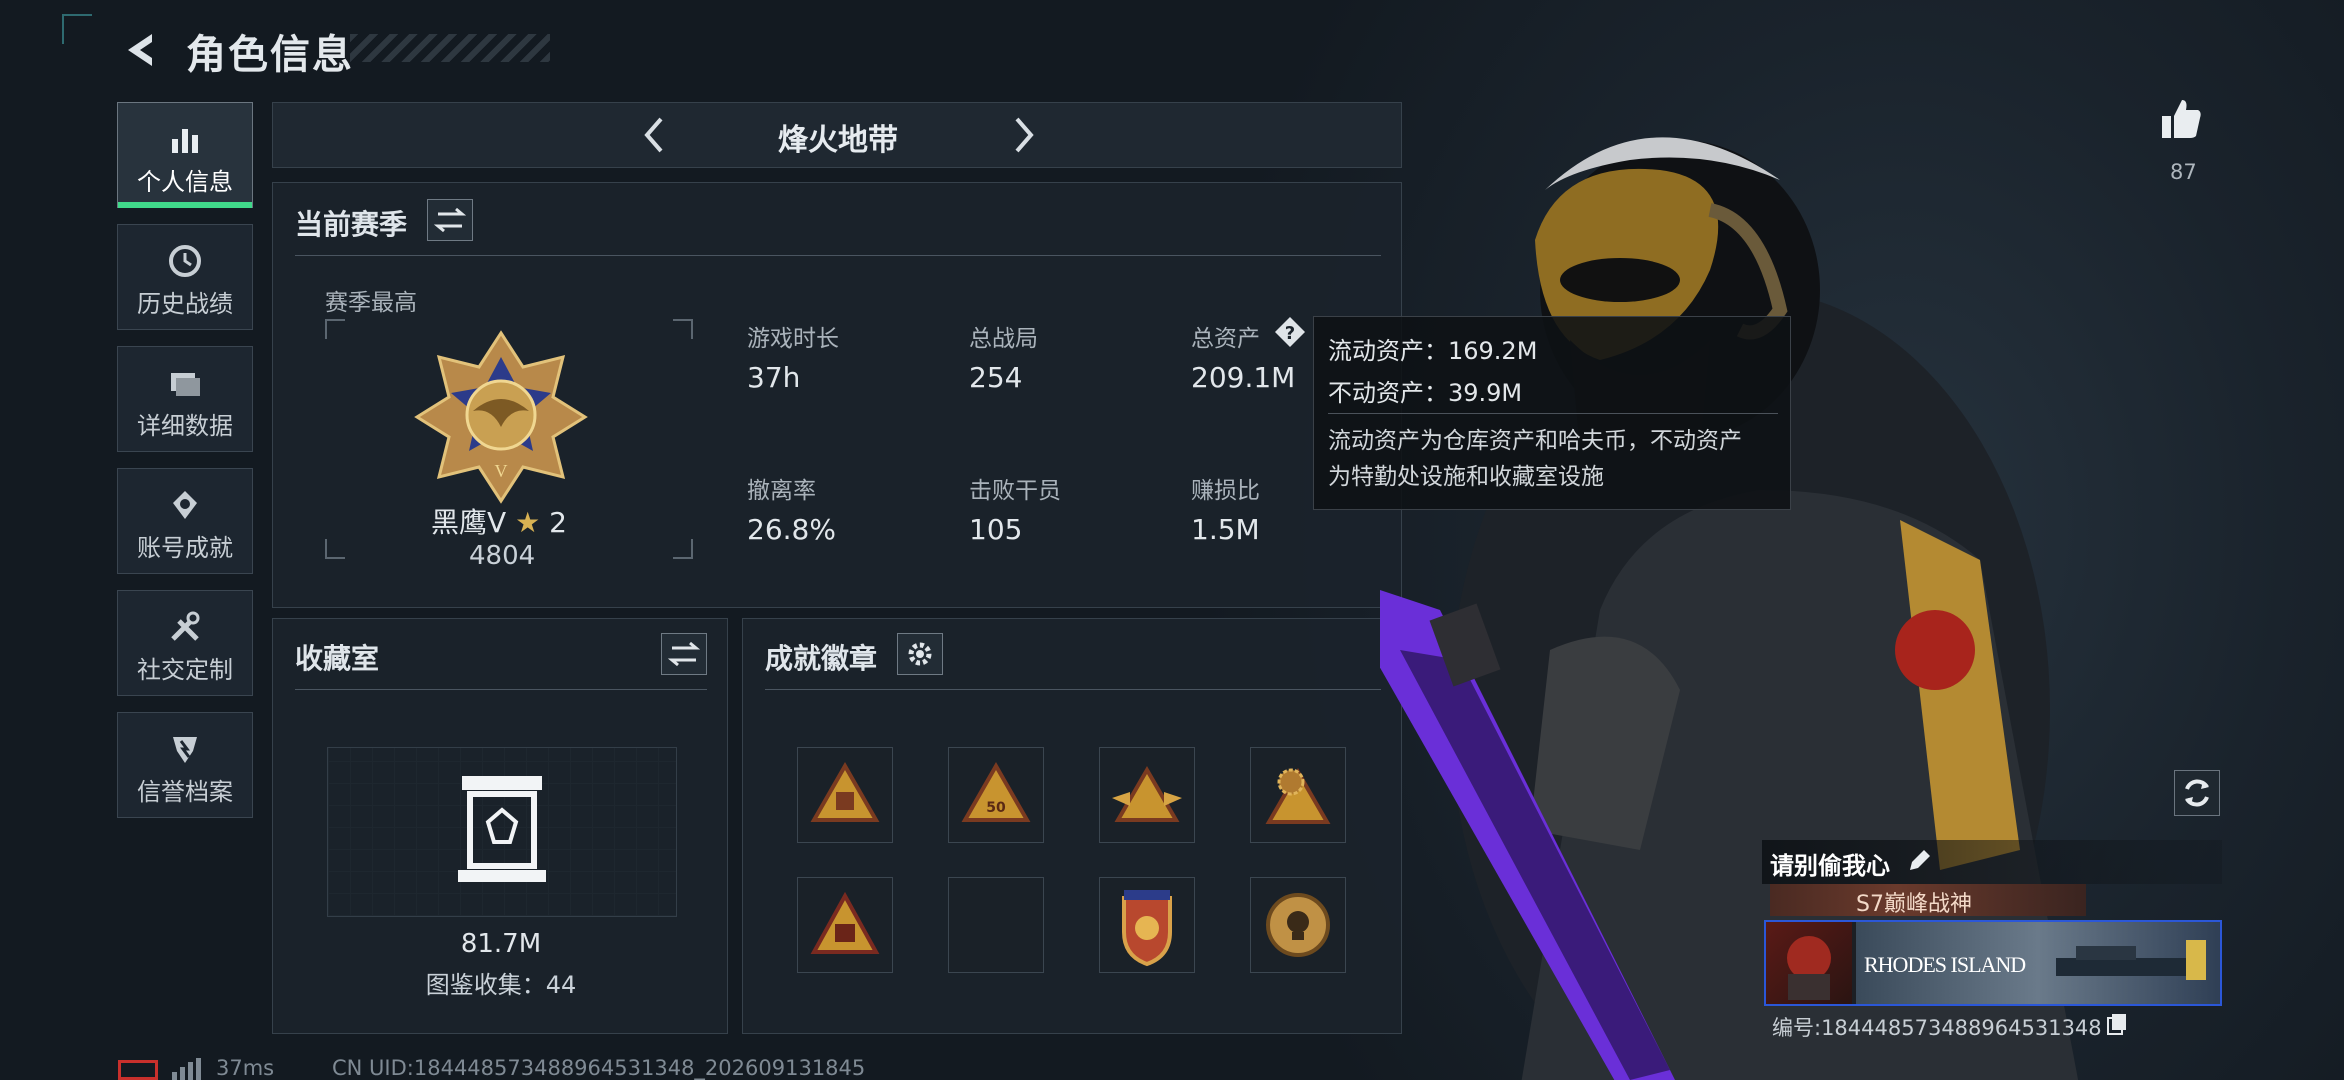 This screenshot has width=2344, height=1080. Describe the element at coordinates (791, 529) in the screenshot. I see `stat-value: 26.8%` at that location.